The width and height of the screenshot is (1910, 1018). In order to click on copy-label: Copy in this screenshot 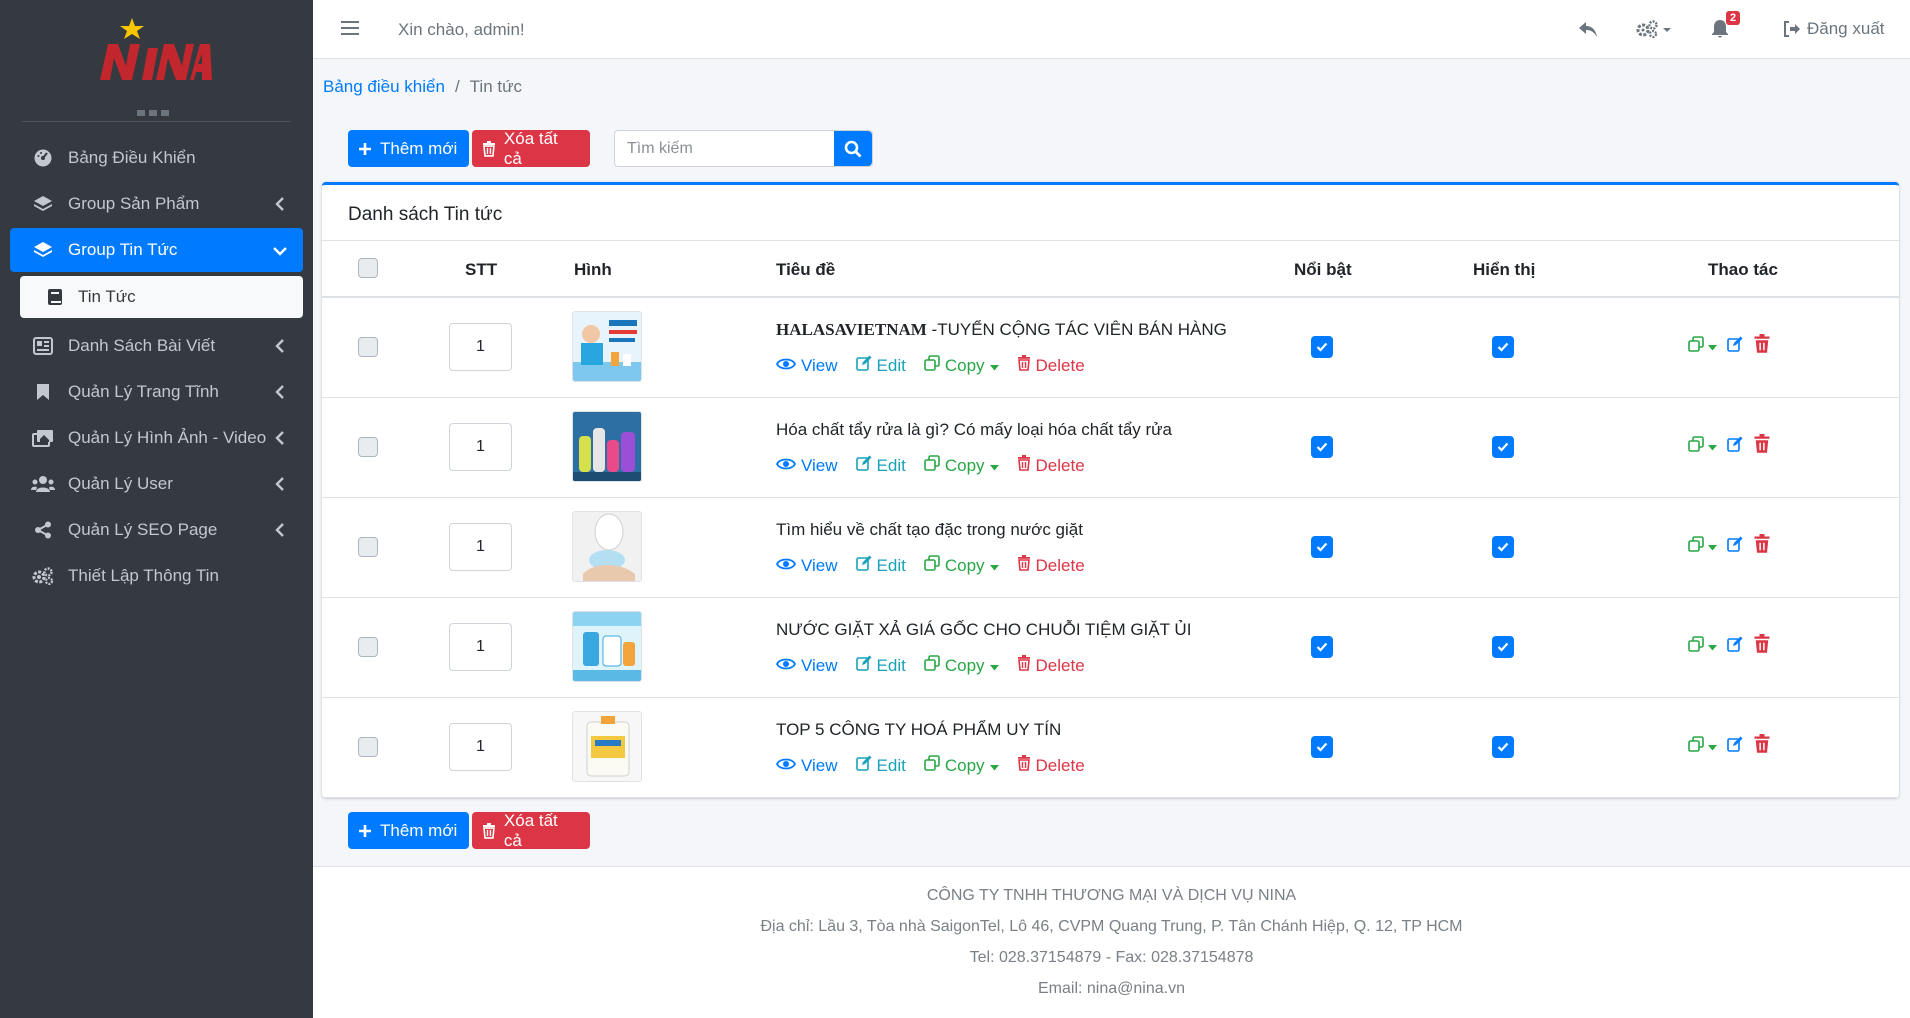, I will do `click(964, 665)`.